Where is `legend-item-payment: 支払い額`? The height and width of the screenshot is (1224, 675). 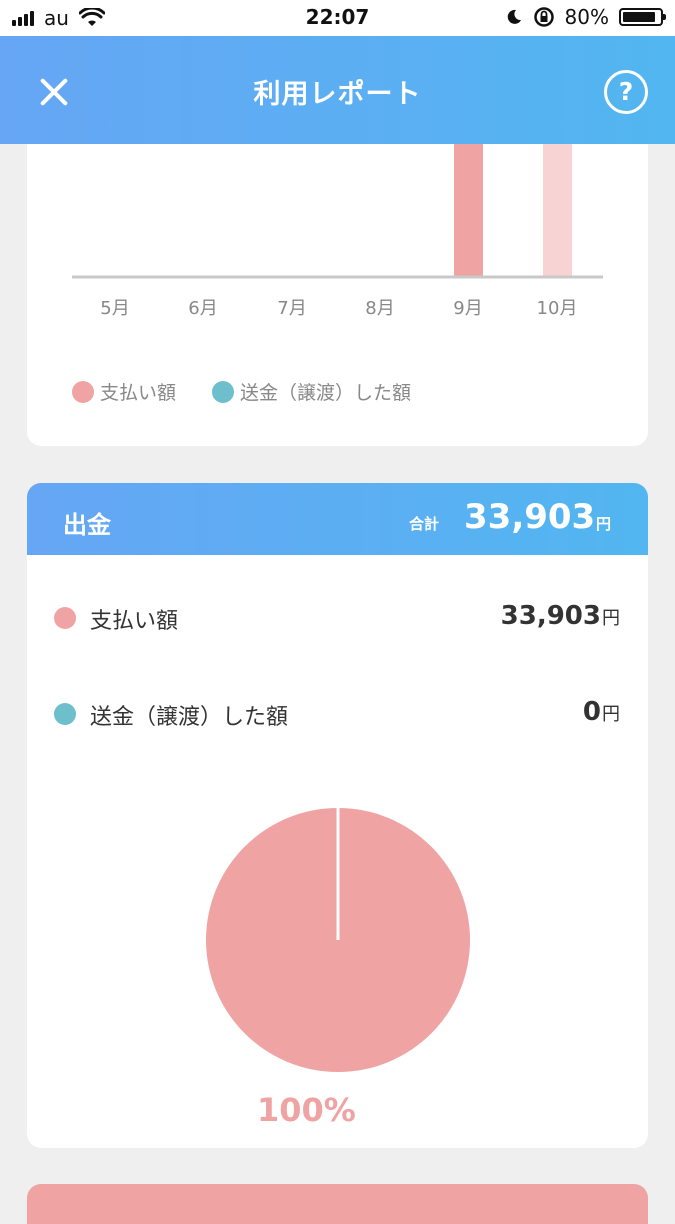
legend-item-payment: 支払い額 is located at coordinates (124, 391).